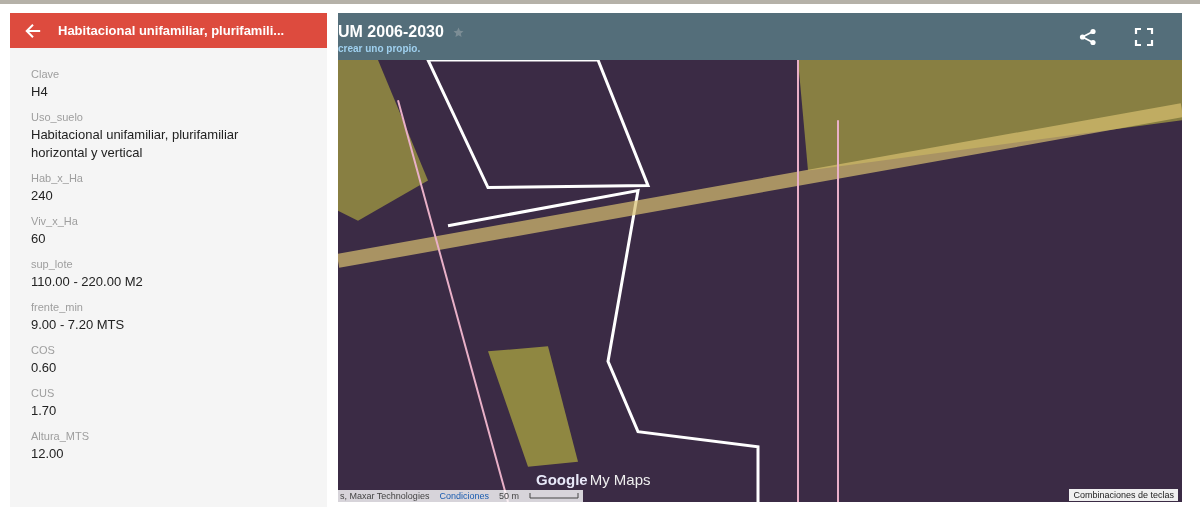 The width and height of the screenshot is (1200, 507). Describe the element at coordinates (43, 393) in the screenshot. I see `field-label: CUS` at that location.